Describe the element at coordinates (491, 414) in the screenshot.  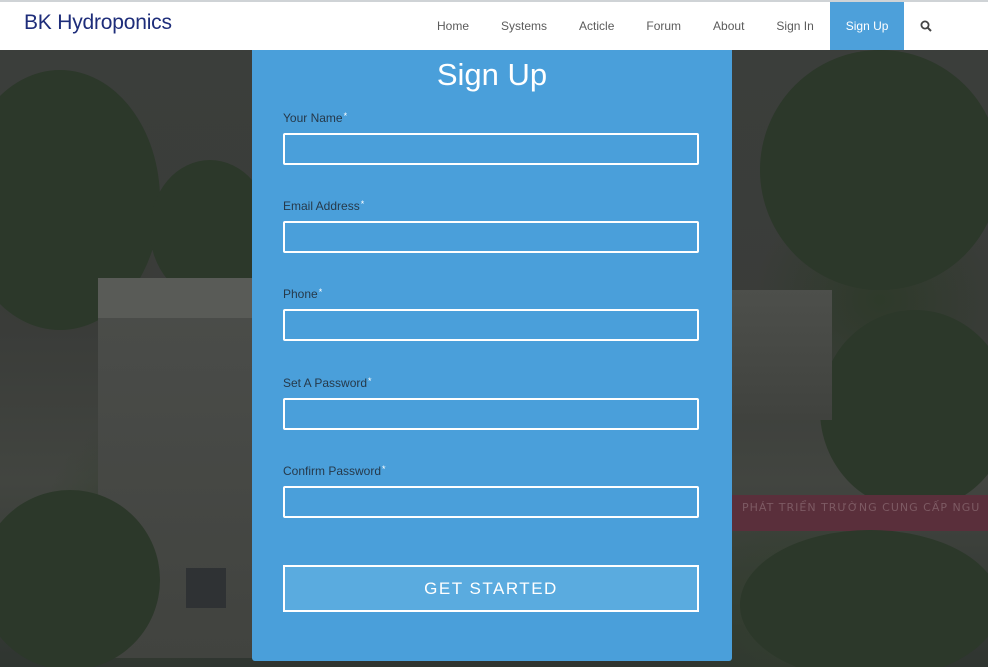
I see `password-input` at that location.